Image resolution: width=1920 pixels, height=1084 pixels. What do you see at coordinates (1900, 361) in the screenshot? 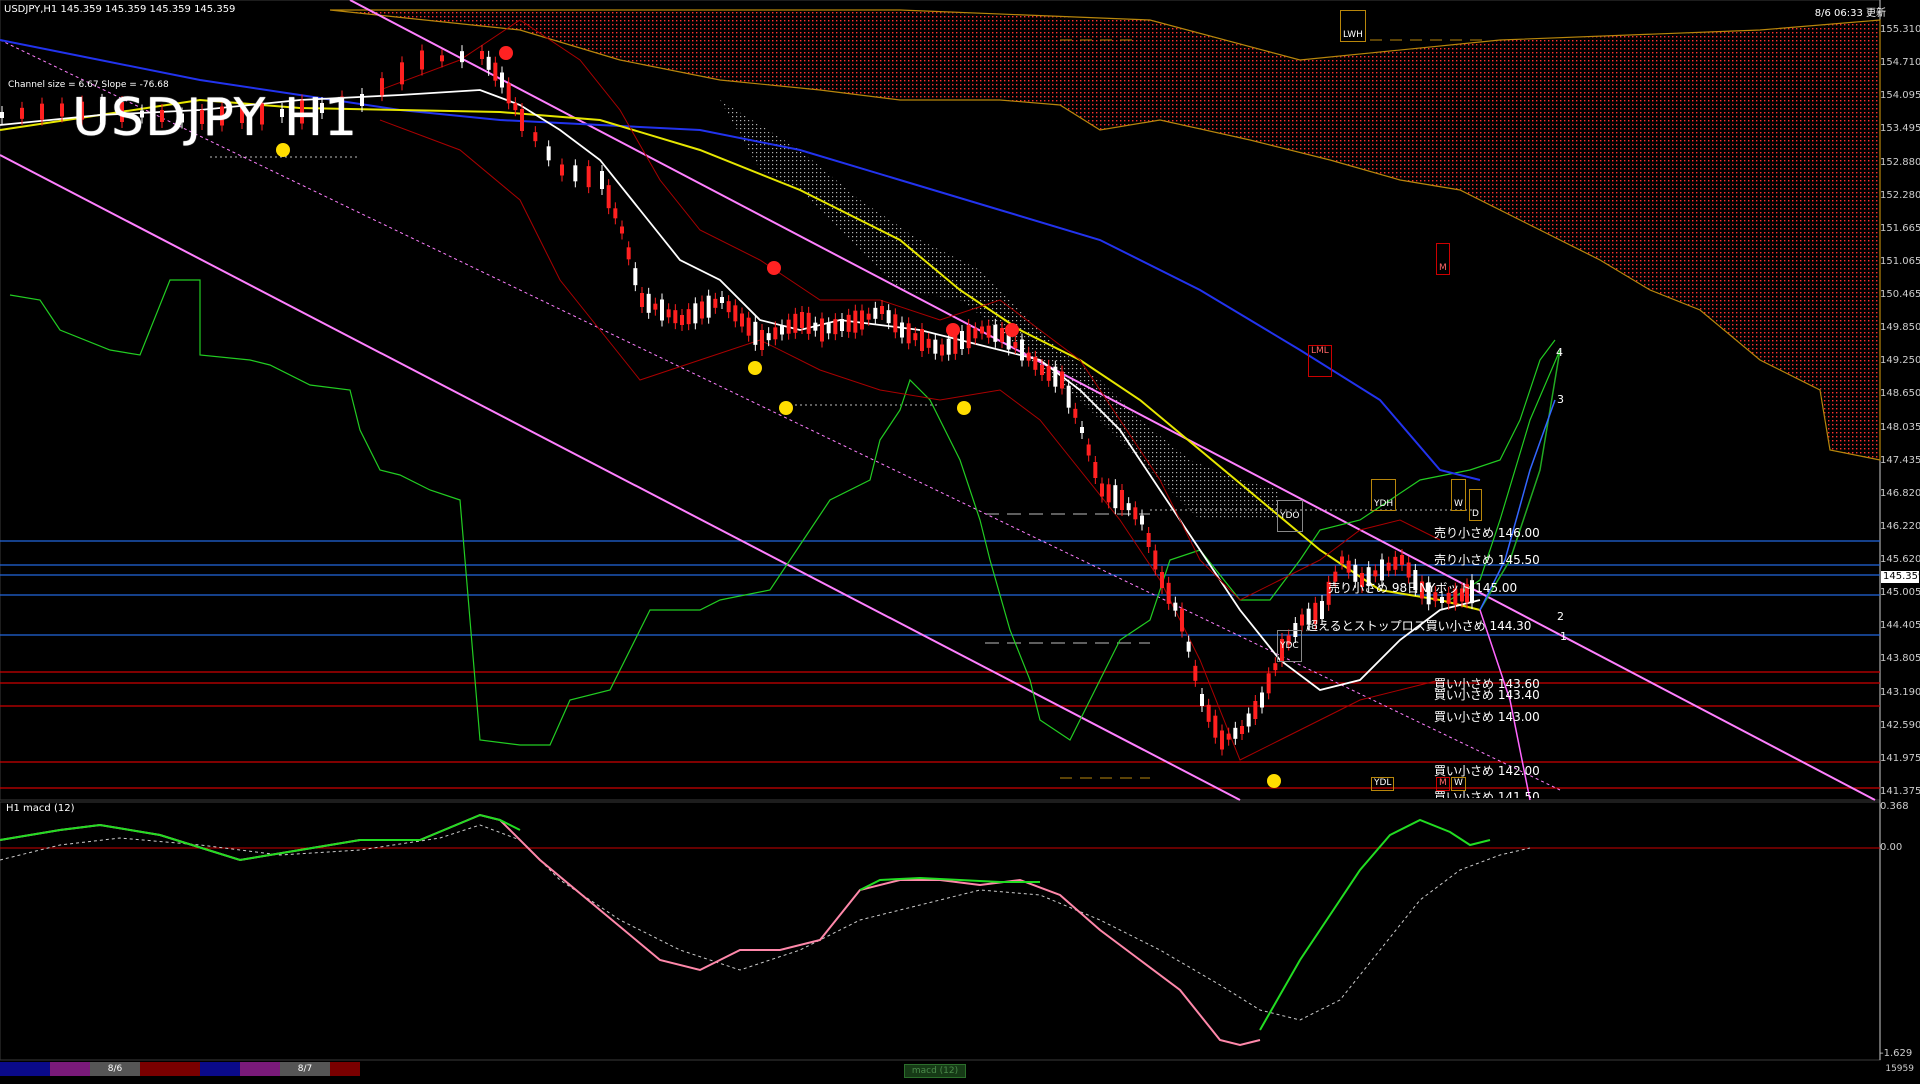
I see `price-tick: 149.250` at bounding box center [1900, 361].